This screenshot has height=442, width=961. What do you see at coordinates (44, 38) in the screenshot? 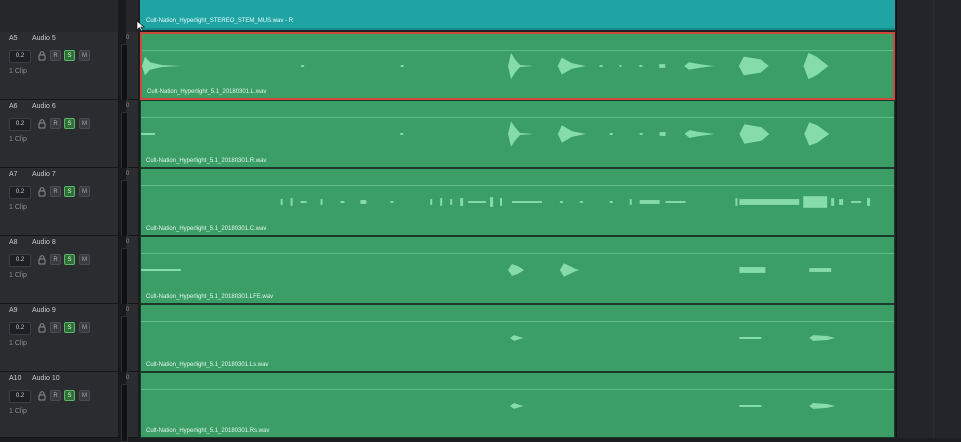
I see `track-name: Audio 5` at bounding box center [44, 38].